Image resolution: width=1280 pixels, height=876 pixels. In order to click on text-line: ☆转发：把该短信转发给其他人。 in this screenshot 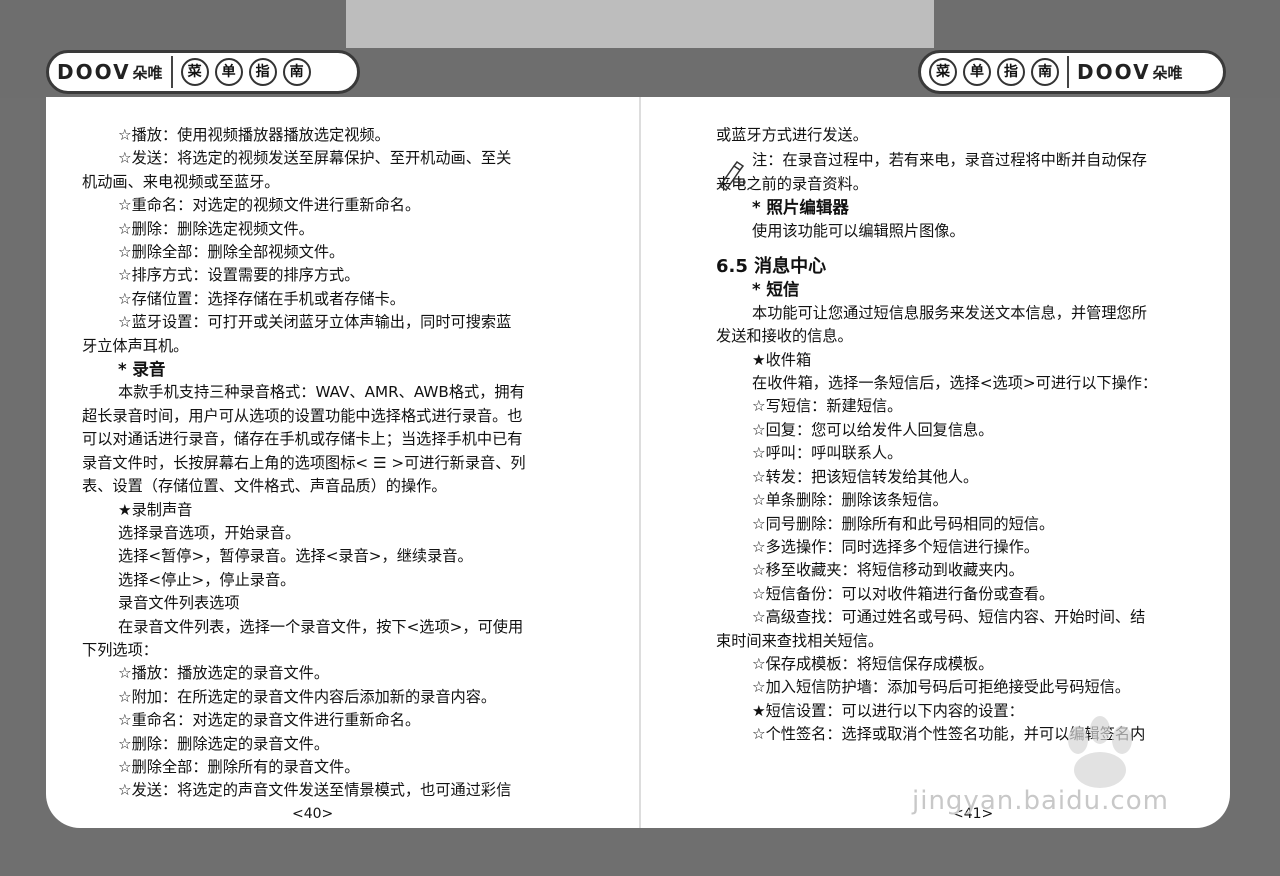, I will do `click(865, 476)`.